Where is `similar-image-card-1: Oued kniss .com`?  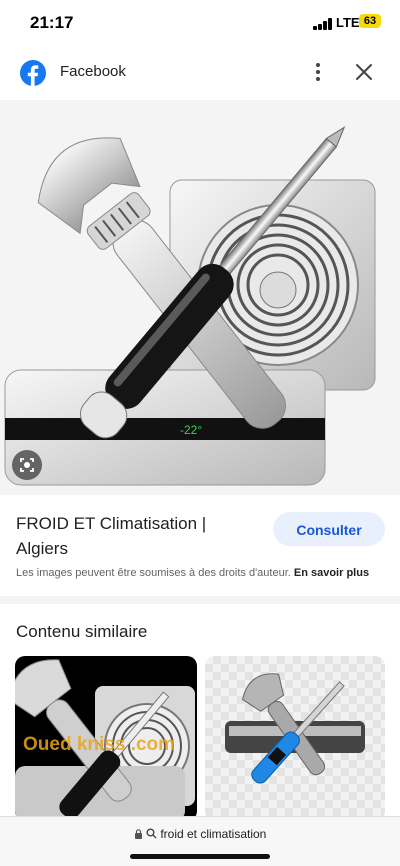 similar-image-card-1: Oued kniss .com is located at coordinates (106, 738).